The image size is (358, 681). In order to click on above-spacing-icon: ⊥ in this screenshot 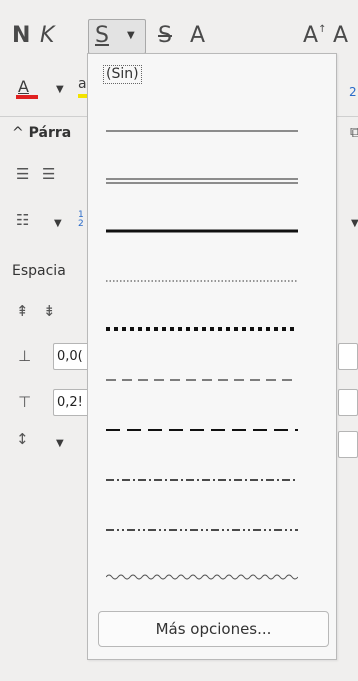, I will do `click(25, 356)`.